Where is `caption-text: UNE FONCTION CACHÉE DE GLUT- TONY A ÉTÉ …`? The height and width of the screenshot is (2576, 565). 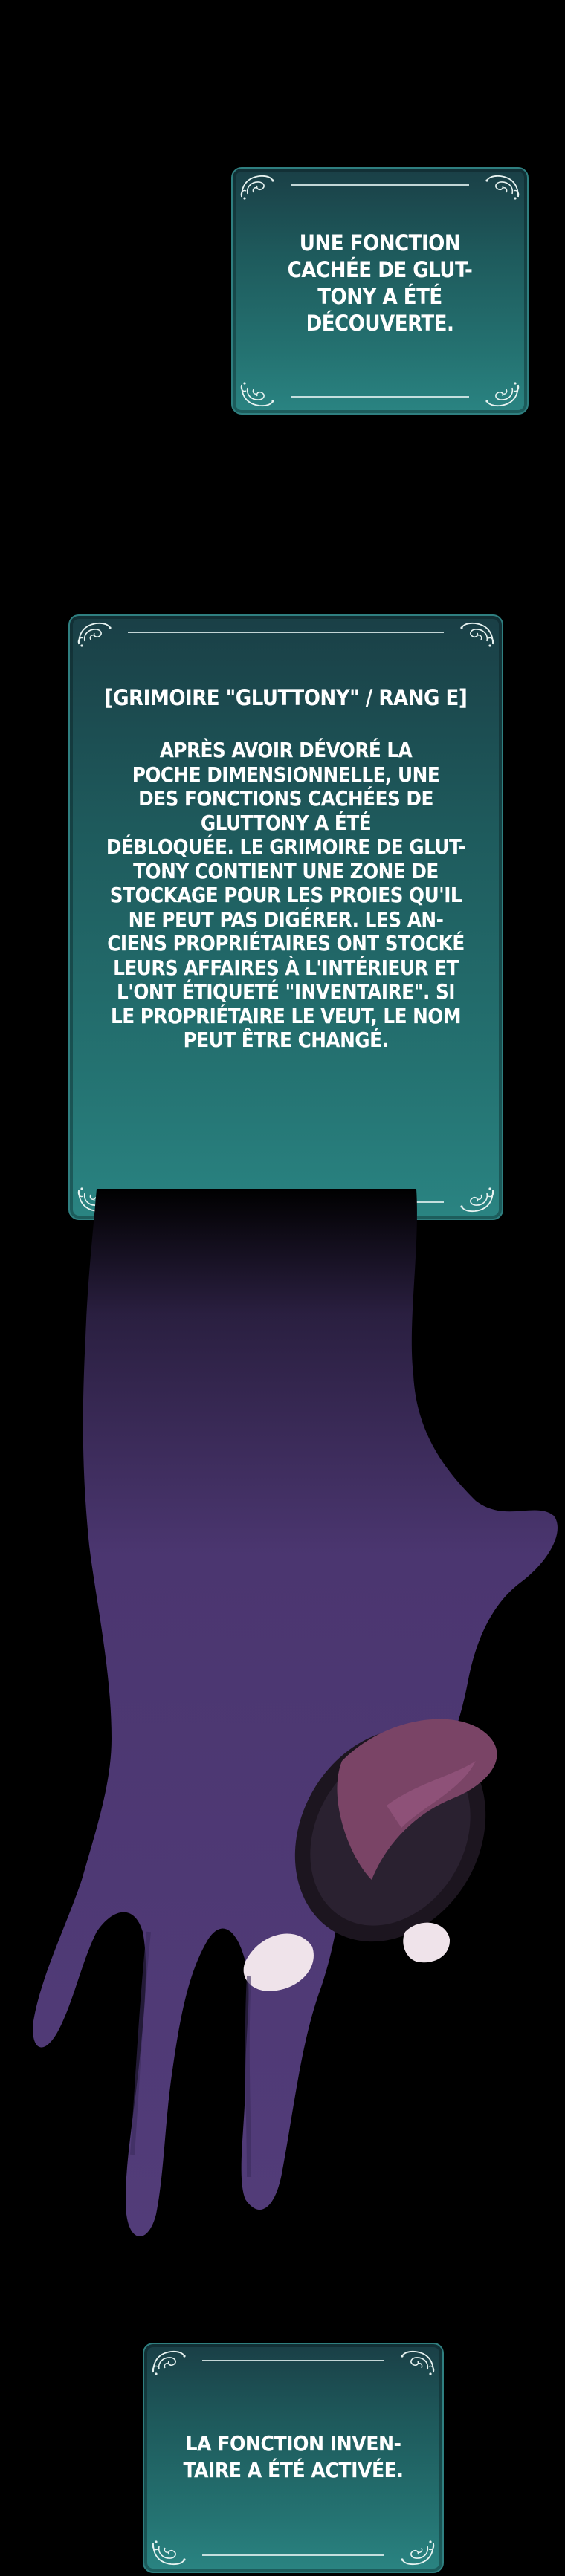
caption-text: UNE FONCTION CACHÉE DE GLUT- TONY A ÉTÉ … is located at coordinates (380, 283).